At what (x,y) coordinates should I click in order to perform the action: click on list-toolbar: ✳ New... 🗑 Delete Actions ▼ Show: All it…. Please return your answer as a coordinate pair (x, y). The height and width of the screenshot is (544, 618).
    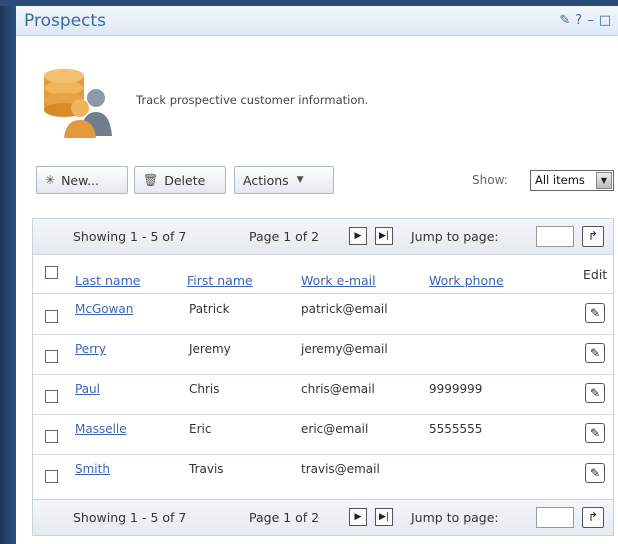
    Looking at the image, I should click on (326, 181).